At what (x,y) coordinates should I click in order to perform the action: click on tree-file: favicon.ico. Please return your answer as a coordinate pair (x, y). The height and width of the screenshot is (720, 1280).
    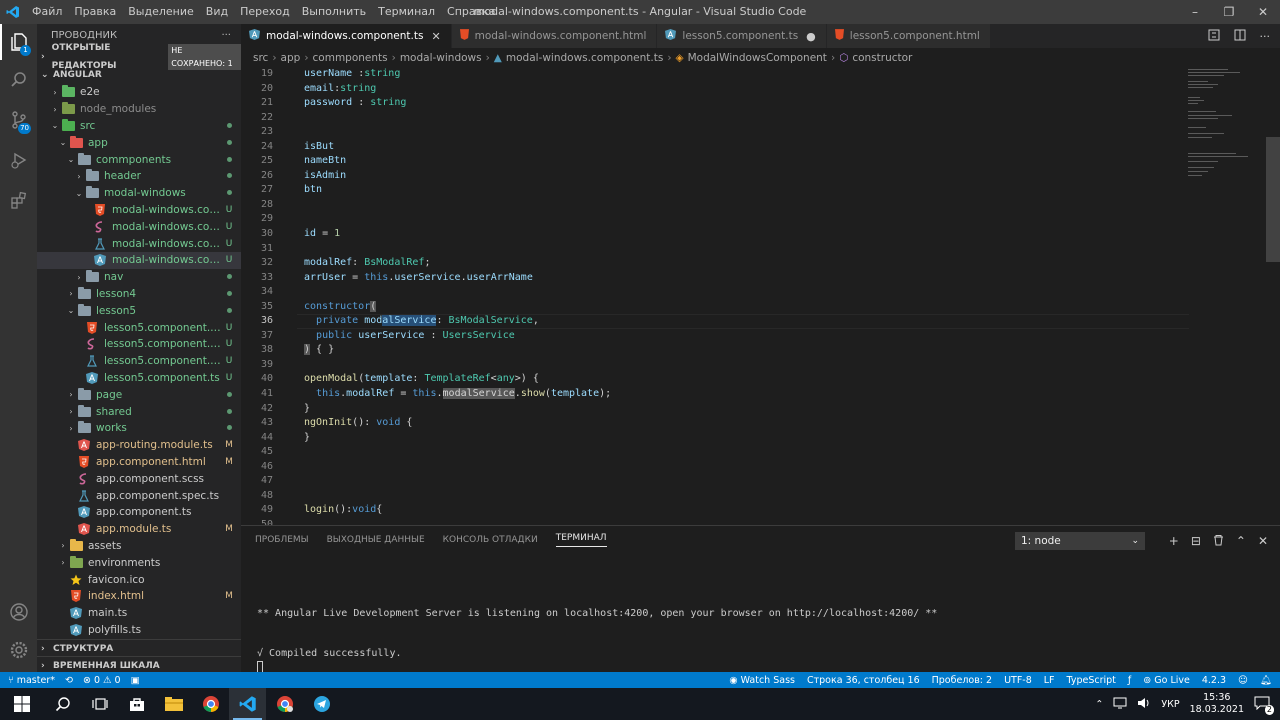
    Looking at the image, I should click on (139, 579).